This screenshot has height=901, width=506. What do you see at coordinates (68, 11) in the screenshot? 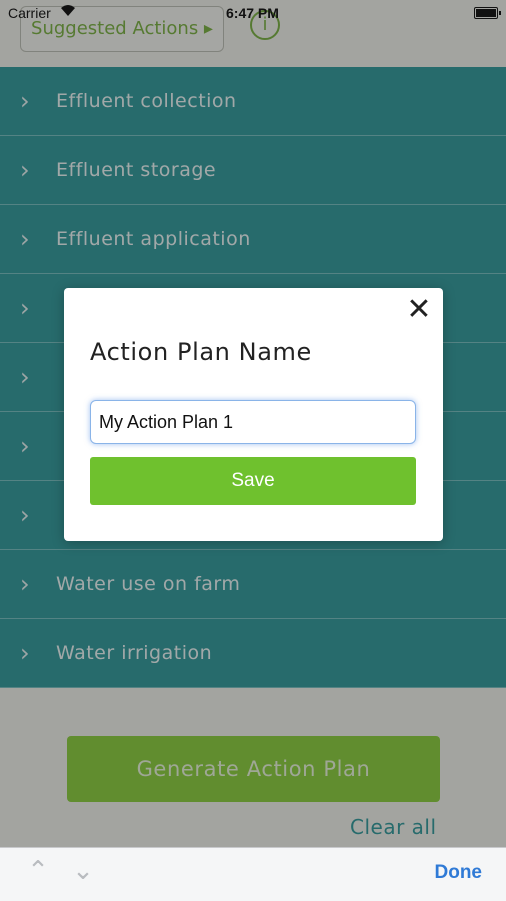
I see `wifi-icon` at bounding box center [68, 11].